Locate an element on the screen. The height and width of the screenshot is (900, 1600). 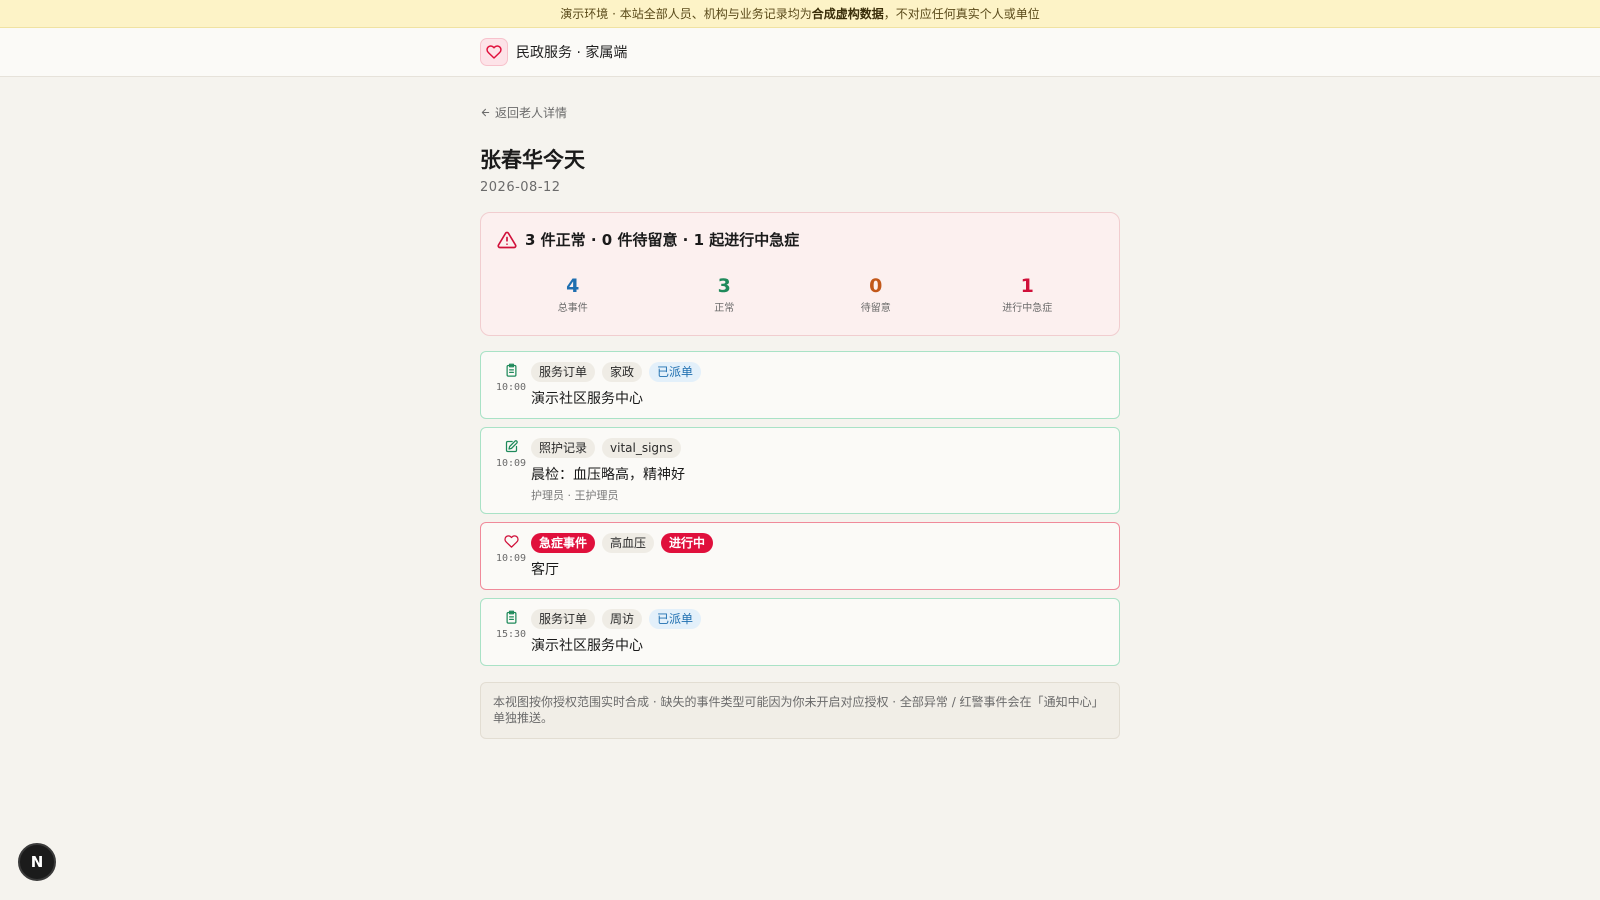
top-bar: 民政服务 · 家属端 is located at coordinates (800, 52).